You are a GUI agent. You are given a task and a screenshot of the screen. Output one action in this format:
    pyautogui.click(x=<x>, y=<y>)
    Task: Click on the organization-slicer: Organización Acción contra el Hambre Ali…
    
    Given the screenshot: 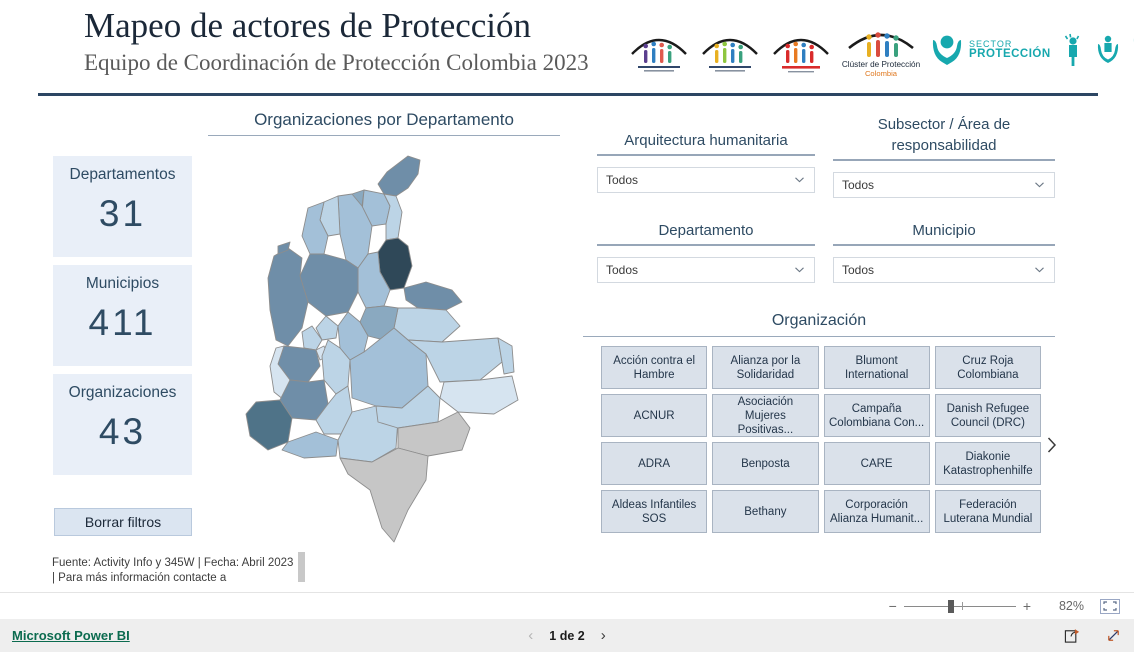 What is the action you would take?
    pyautogui.click(x=820, y=421)
    